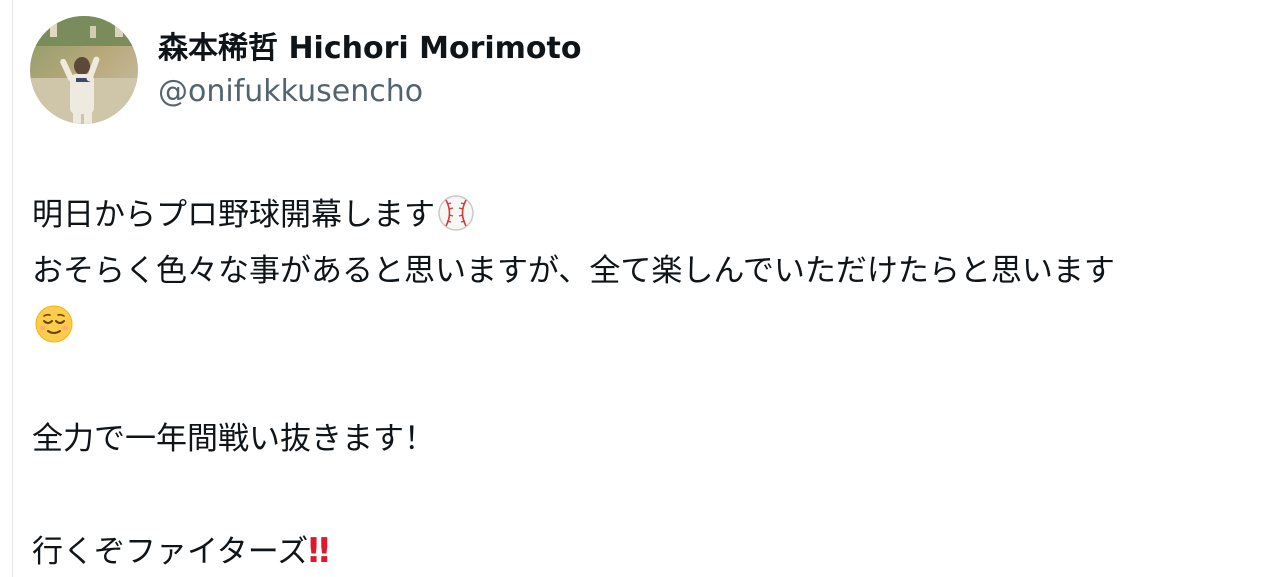 The image size is (1286, 577). Describe the element at coordinates (54, 324) in the screenshot. I see `relieved-face-emoji-icon` at that location.